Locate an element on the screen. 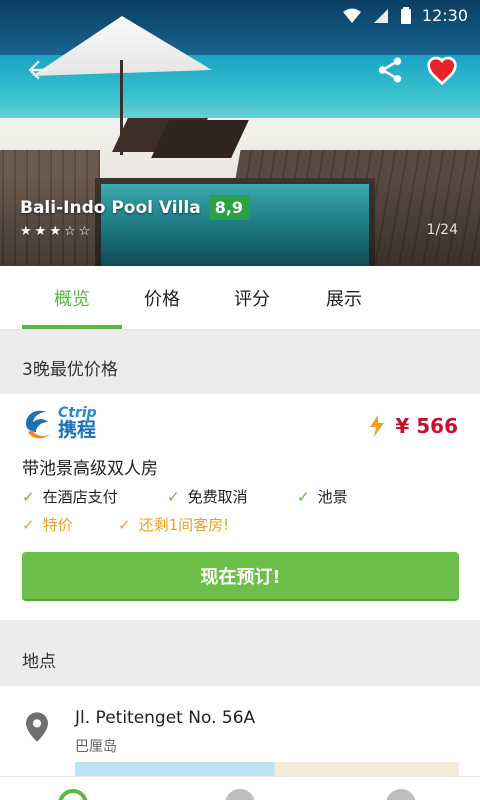  rating-badge: 8,9 is located at coordinates (229, 207).